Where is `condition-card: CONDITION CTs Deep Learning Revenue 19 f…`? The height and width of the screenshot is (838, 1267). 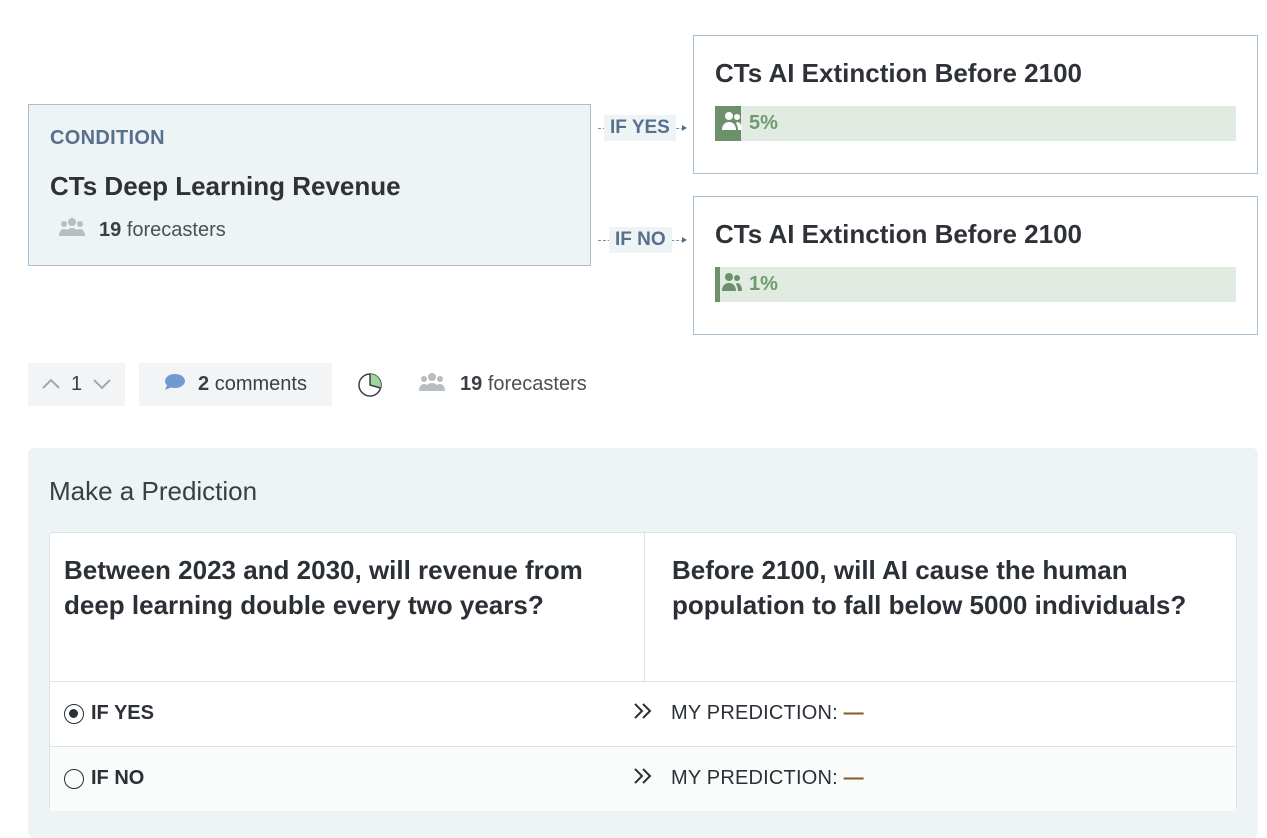 condition-card: CONDITION CTs Deep Learning Revenue 19 f… is located at coordinates (309, 185).